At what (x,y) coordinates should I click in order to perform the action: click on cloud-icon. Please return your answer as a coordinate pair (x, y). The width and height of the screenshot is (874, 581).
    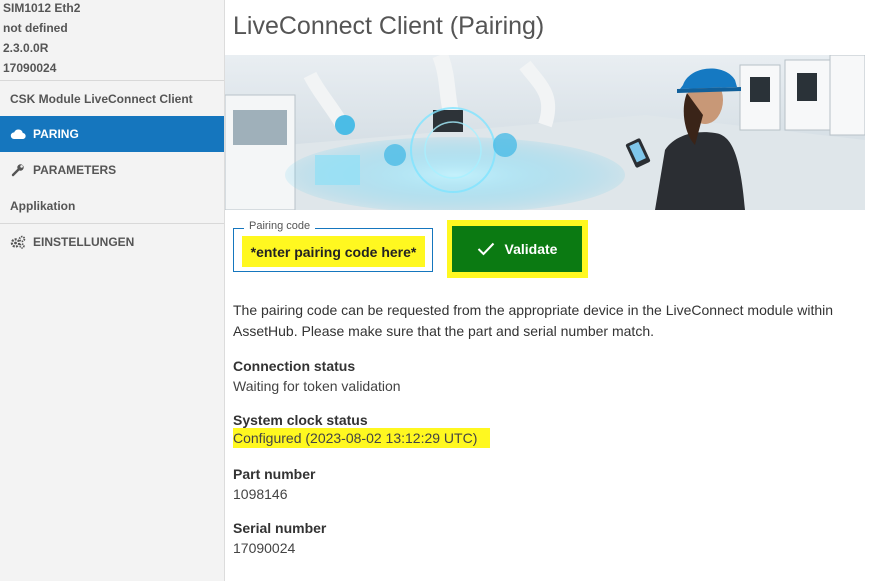
    Looking at the image, I should click on (18, 134).